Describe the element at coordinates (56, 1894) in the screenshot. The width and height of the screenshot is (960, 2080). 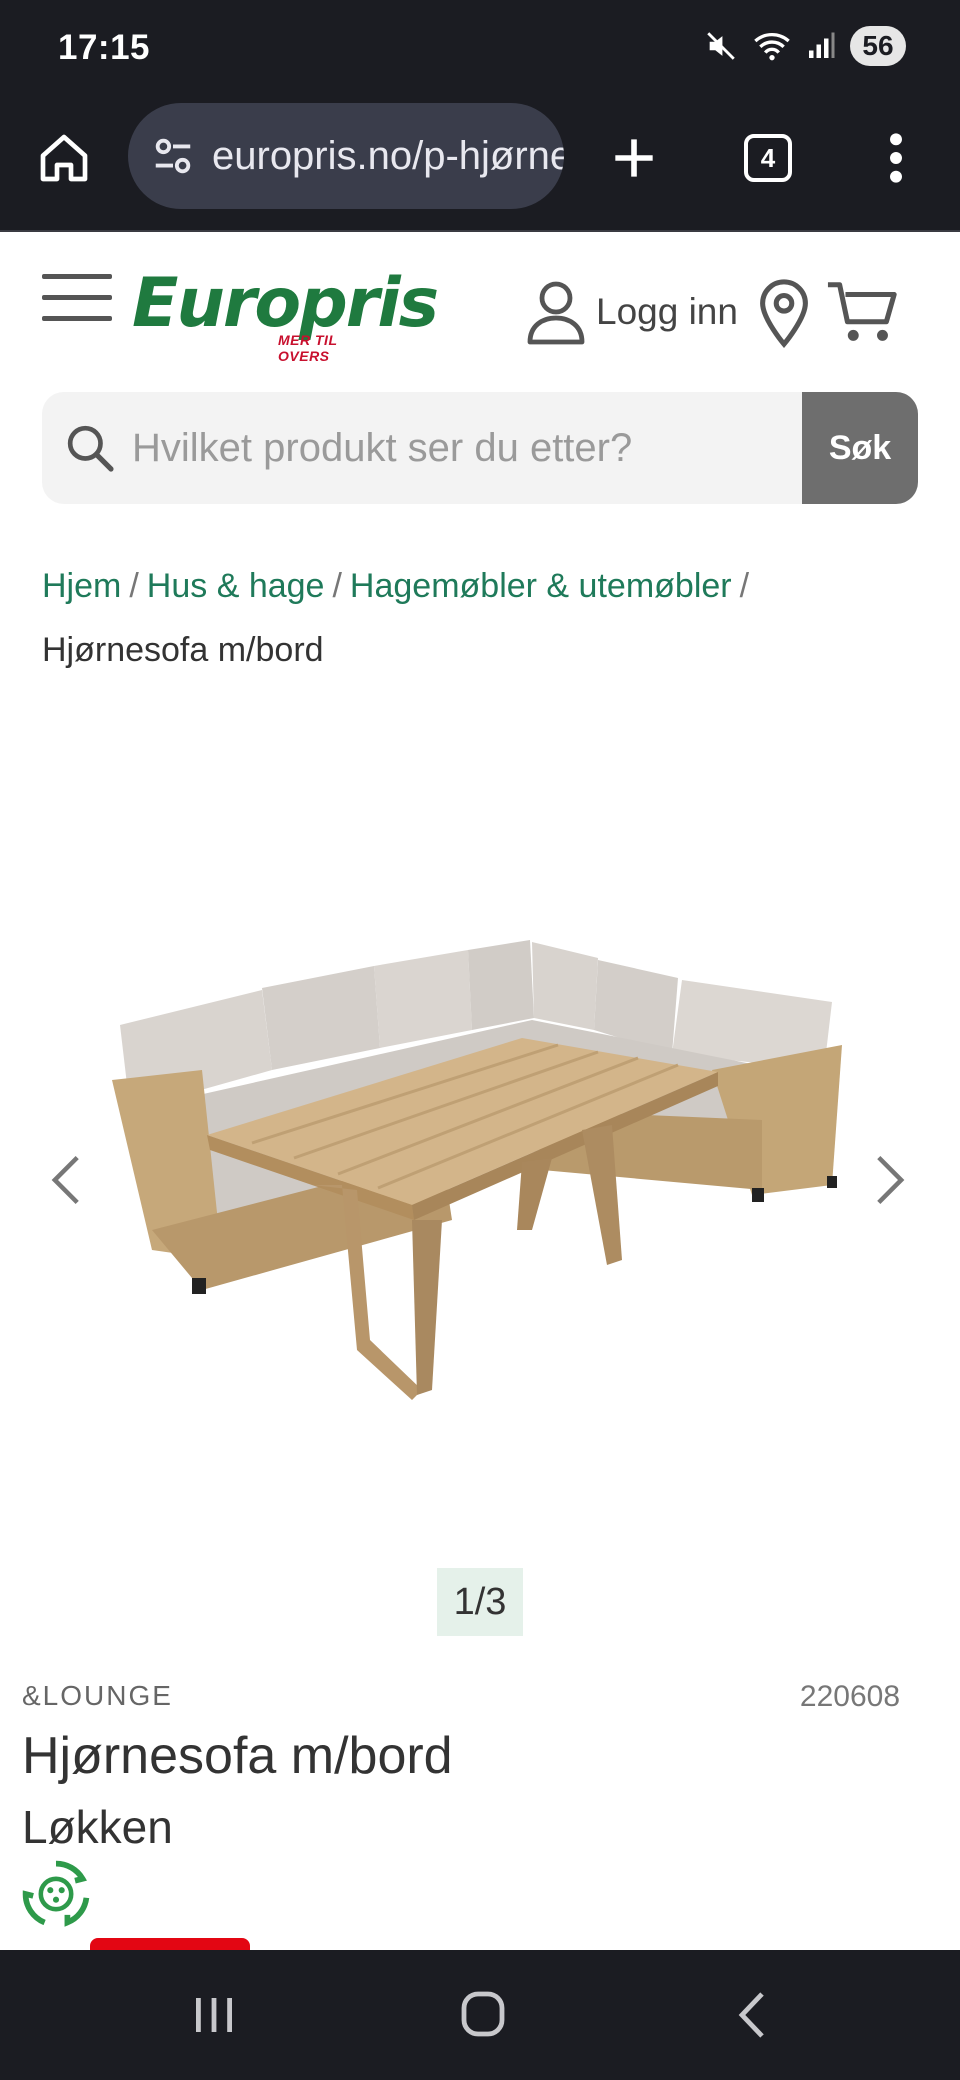
I see `eco-badge-icon` at that location.